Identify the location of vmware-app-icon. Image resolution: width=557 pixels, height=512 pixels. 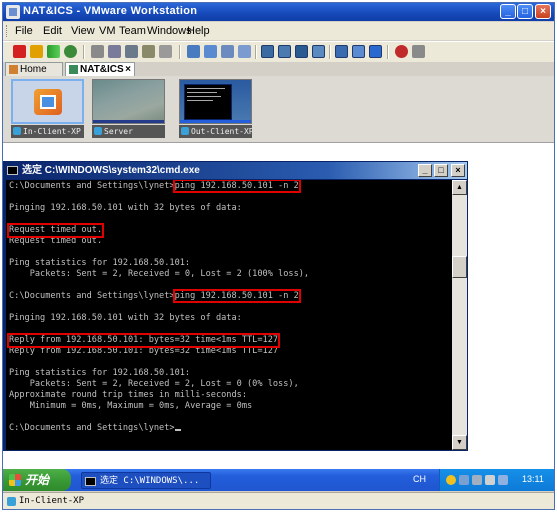
(13, 12).